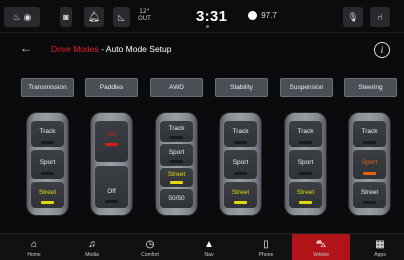  I want to click on bell-icon: 🔔︎, so click(94, 17).